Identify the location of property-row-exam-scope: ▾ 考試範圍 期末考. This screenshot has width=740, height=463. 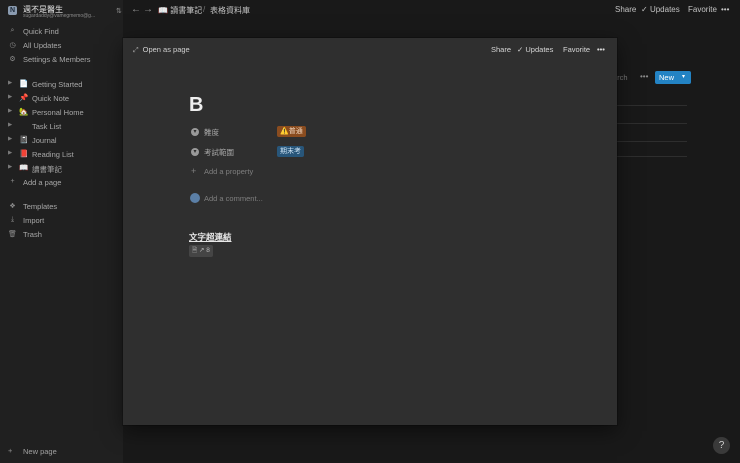
(291, 152).